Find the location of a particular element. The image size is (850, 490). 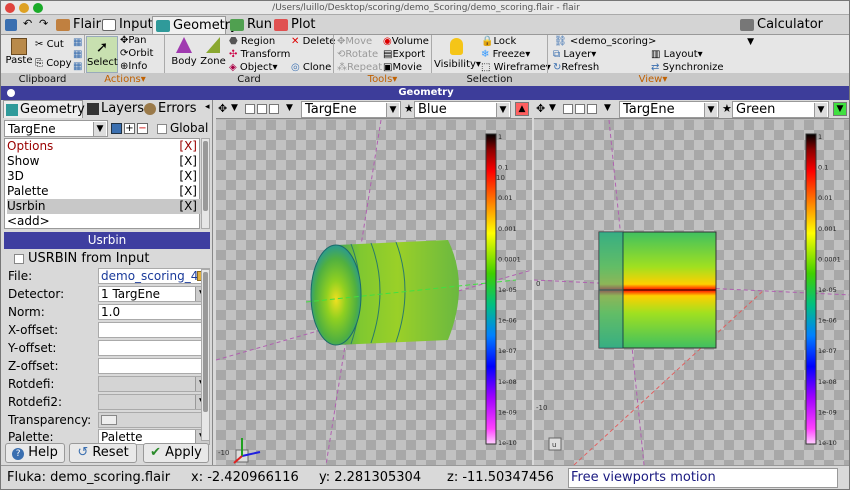

grid-icon: ▦ is located at coordinates (77, 43).